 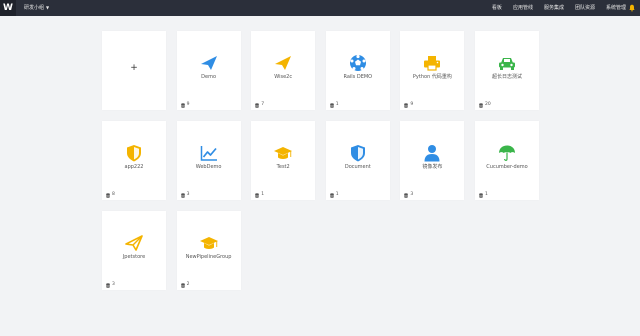 What do you see at coordinates (283, 77) in the screenshot?
I see `project-name: Wise2c` at bounding box center [283, 77].